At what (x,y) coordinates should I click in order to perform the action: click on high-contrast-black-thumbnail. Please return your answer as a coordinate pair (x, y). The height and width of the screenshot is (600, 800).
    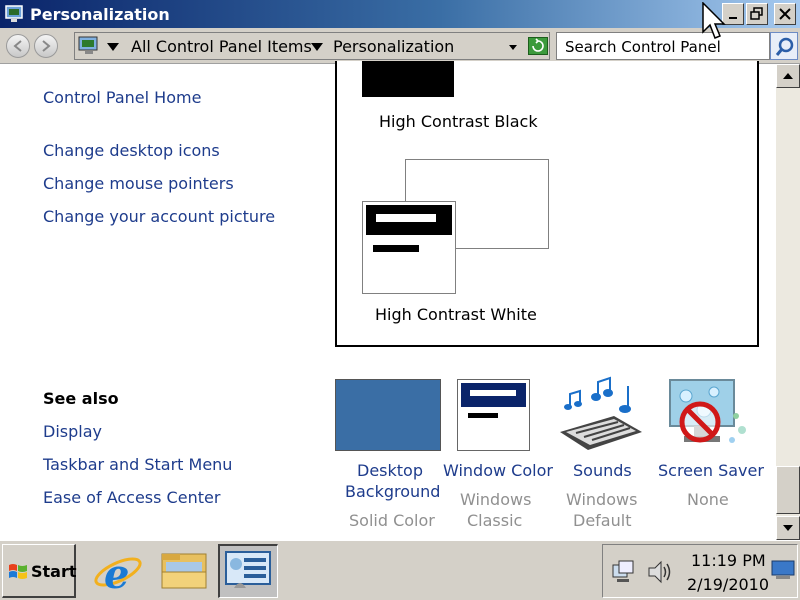
    Looking at the image, I should click on (408, 79).